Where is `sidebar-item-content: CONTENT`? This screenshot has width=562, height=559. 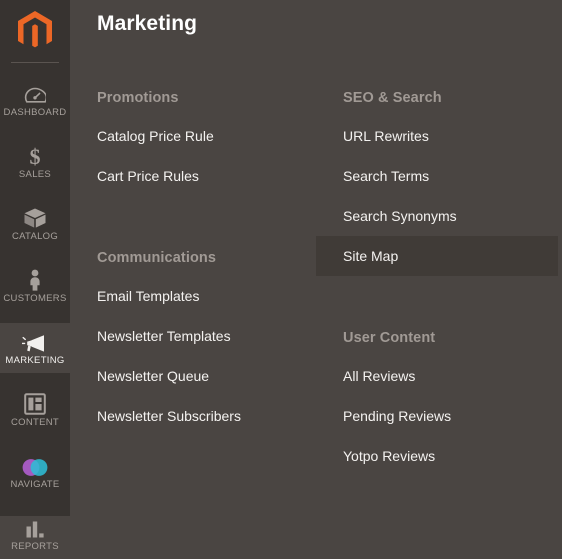 sidebar-item-content: CONTENT is located at coordinates (35, 410).